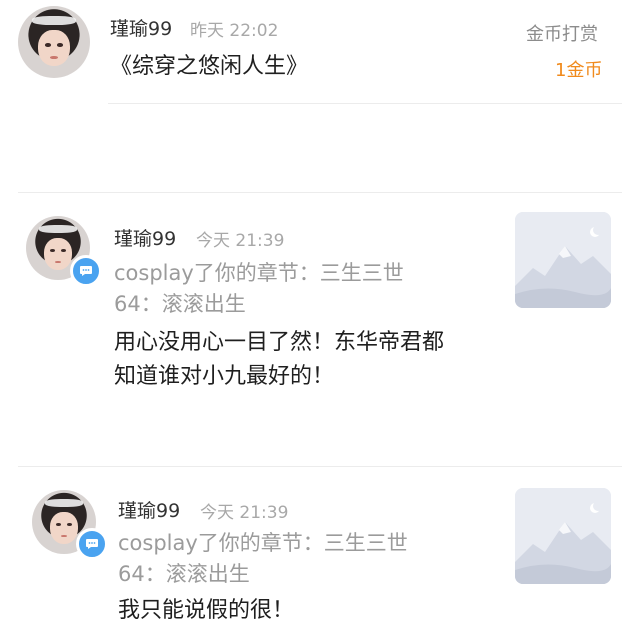 Image resolution: width=640 pixels, height=628 pixels. What do you see at coordinates (234, 31) in the screenshot?
I see `timestamp: 昨天 22:02` at bounding box center [234, 31].